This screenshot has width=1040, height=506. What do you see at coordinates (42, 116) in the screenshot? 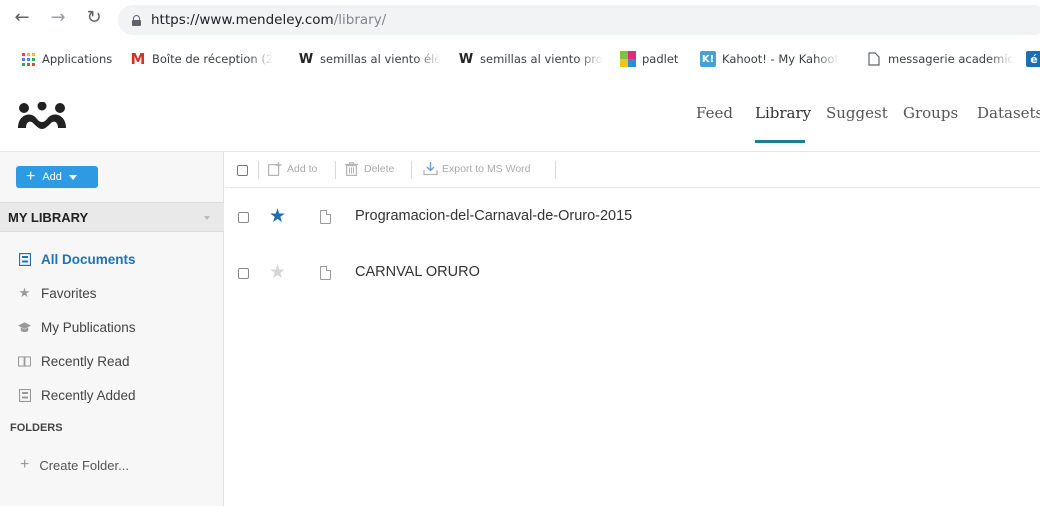
I see `mendeley-logo` at bounding box center [42, 116].